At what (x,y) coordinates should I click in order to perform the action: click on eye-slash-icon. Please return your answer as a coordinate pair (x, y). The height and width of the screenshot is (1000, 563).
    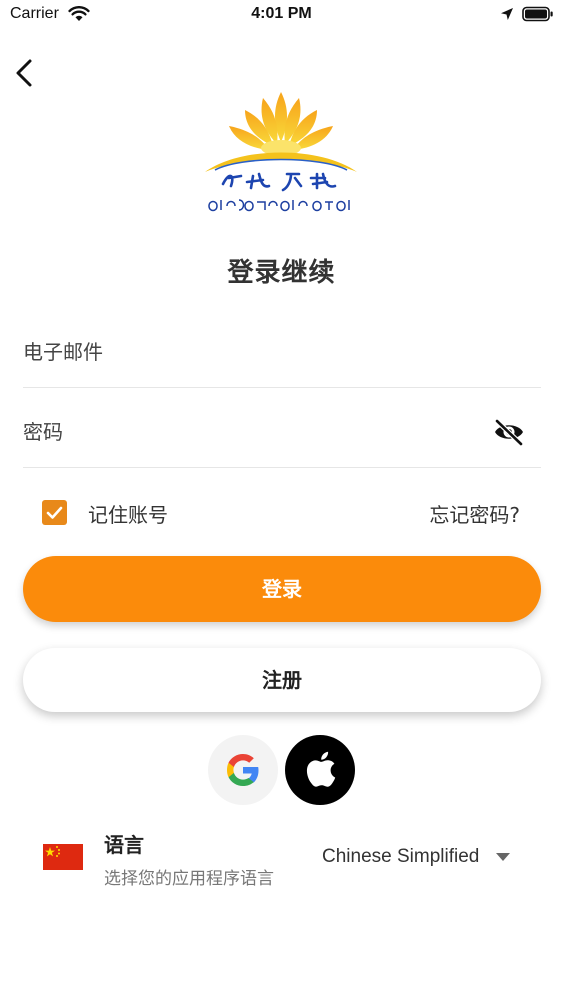
    Looking at the image, I should click on (509, 432).